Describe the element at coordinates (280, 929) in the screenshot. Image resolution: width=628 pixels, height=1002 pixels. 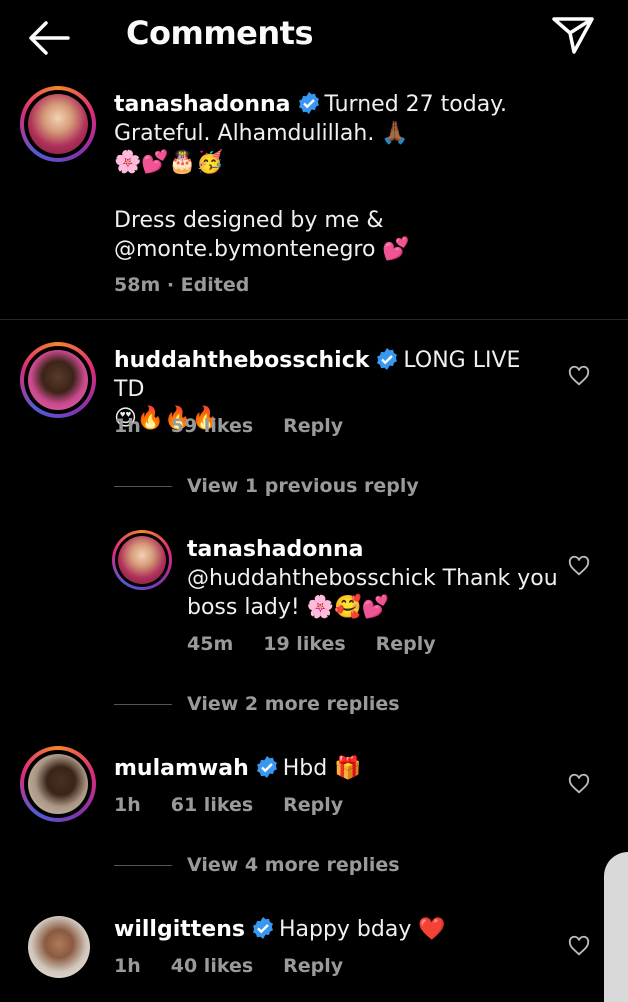
I see `comment-text: willgittens Happy bday ❤️` at that location.